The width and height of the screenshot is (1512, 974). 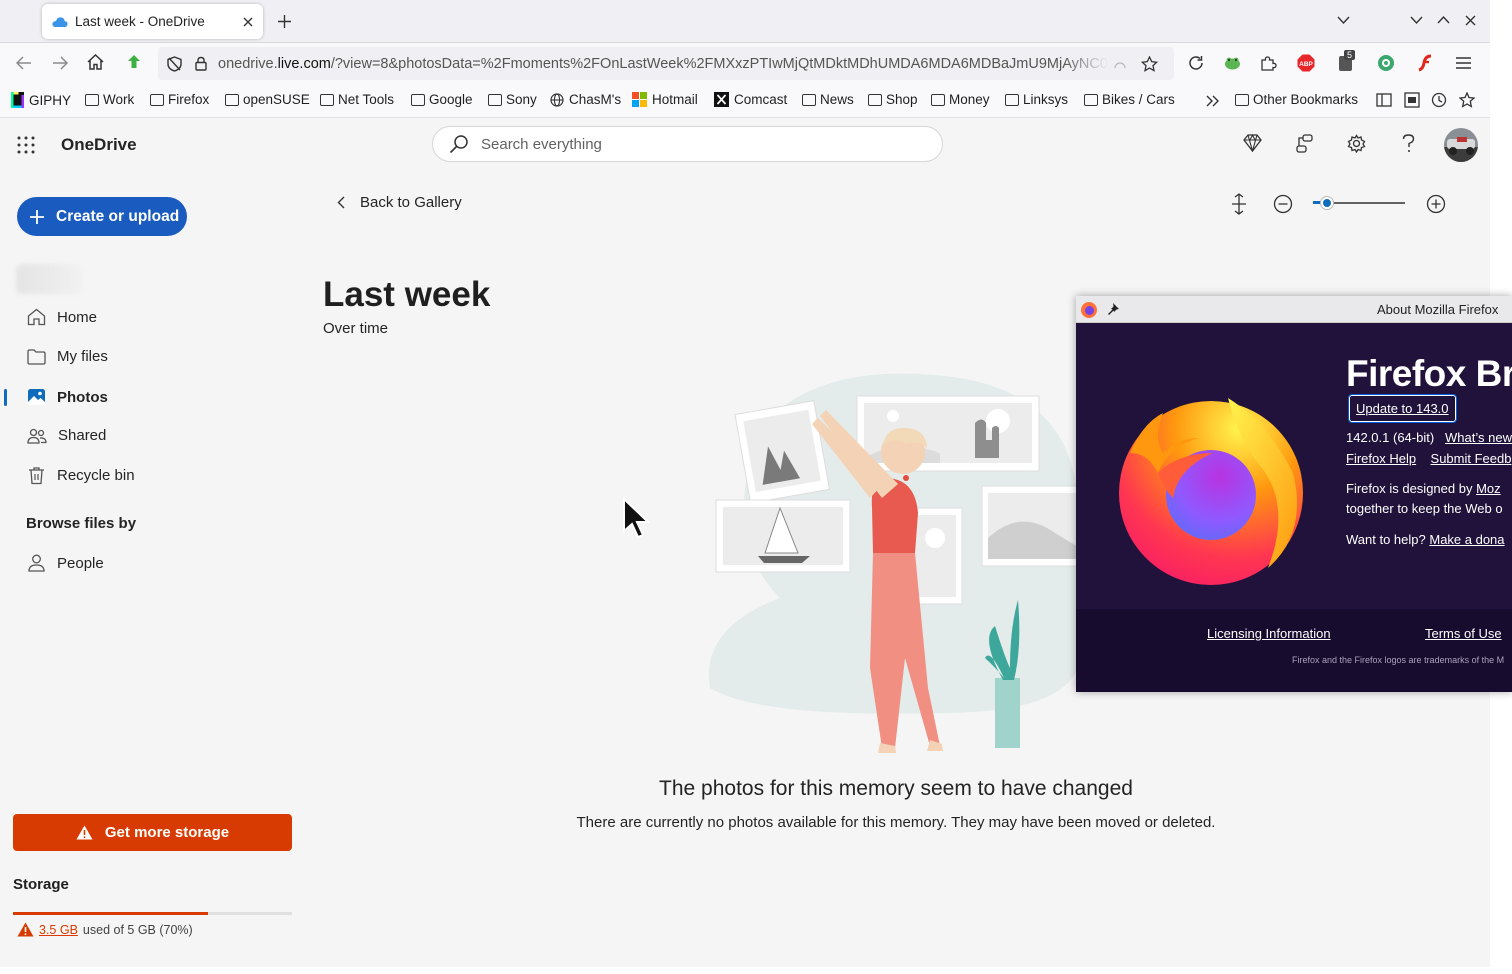 What do you see at coordinates (665, 99) in the screenshot?
I see `bookmark-hotmail: Hotmail` at bounding box center [665, 99].